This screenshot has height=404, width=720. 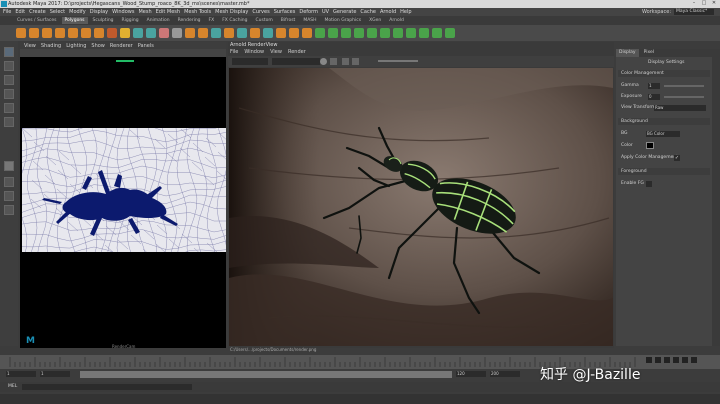 I want to click on layout-single-icon, so click(x=9, y=166).